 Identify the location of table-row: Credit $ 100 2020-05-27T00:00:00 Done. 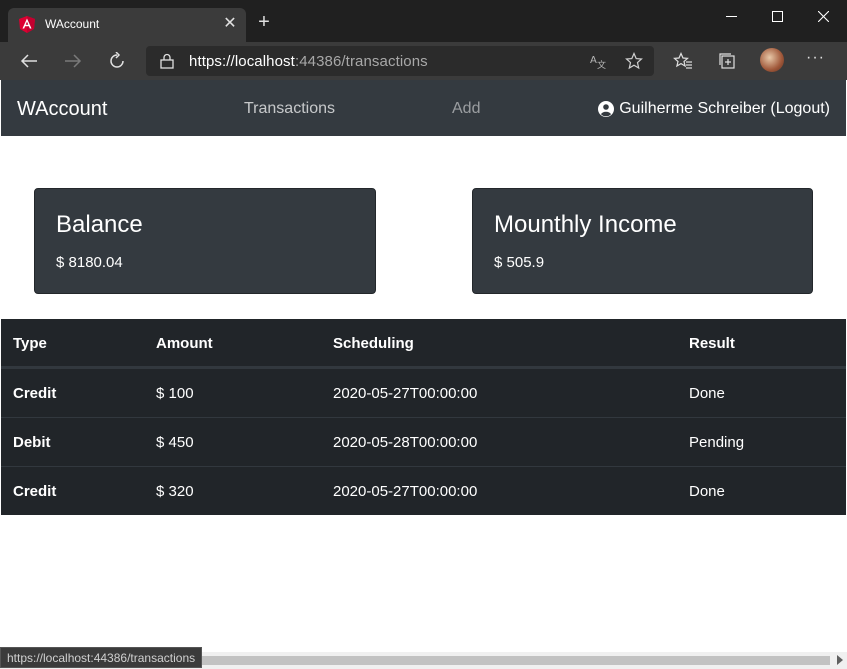
(423, 392).